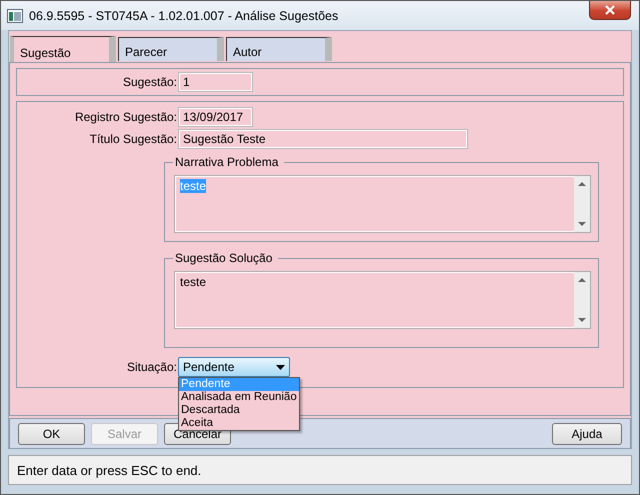 Image resolution: width=640 pixels, height=495 pixels. I want to click on field-label: Sugestão:, so click(150, 82).